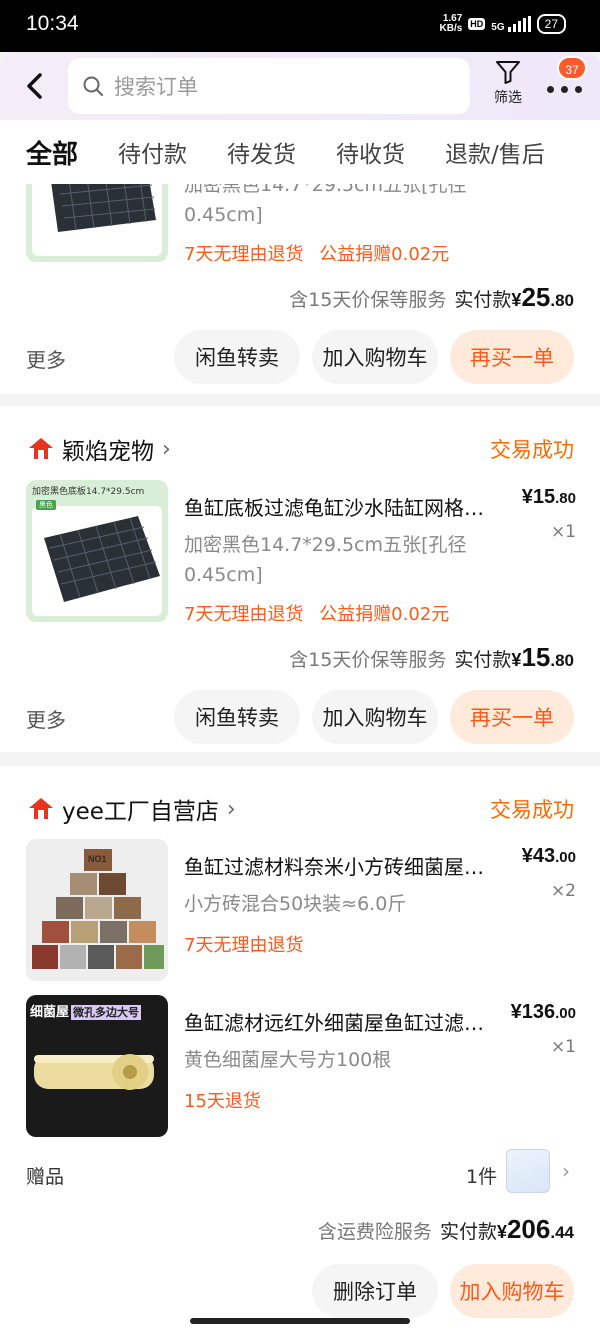 The width and height of the screenshot is (600, 1333). Describe the element at coordinates (93, 86) in the screenshot. I see `search-icon` at that location.